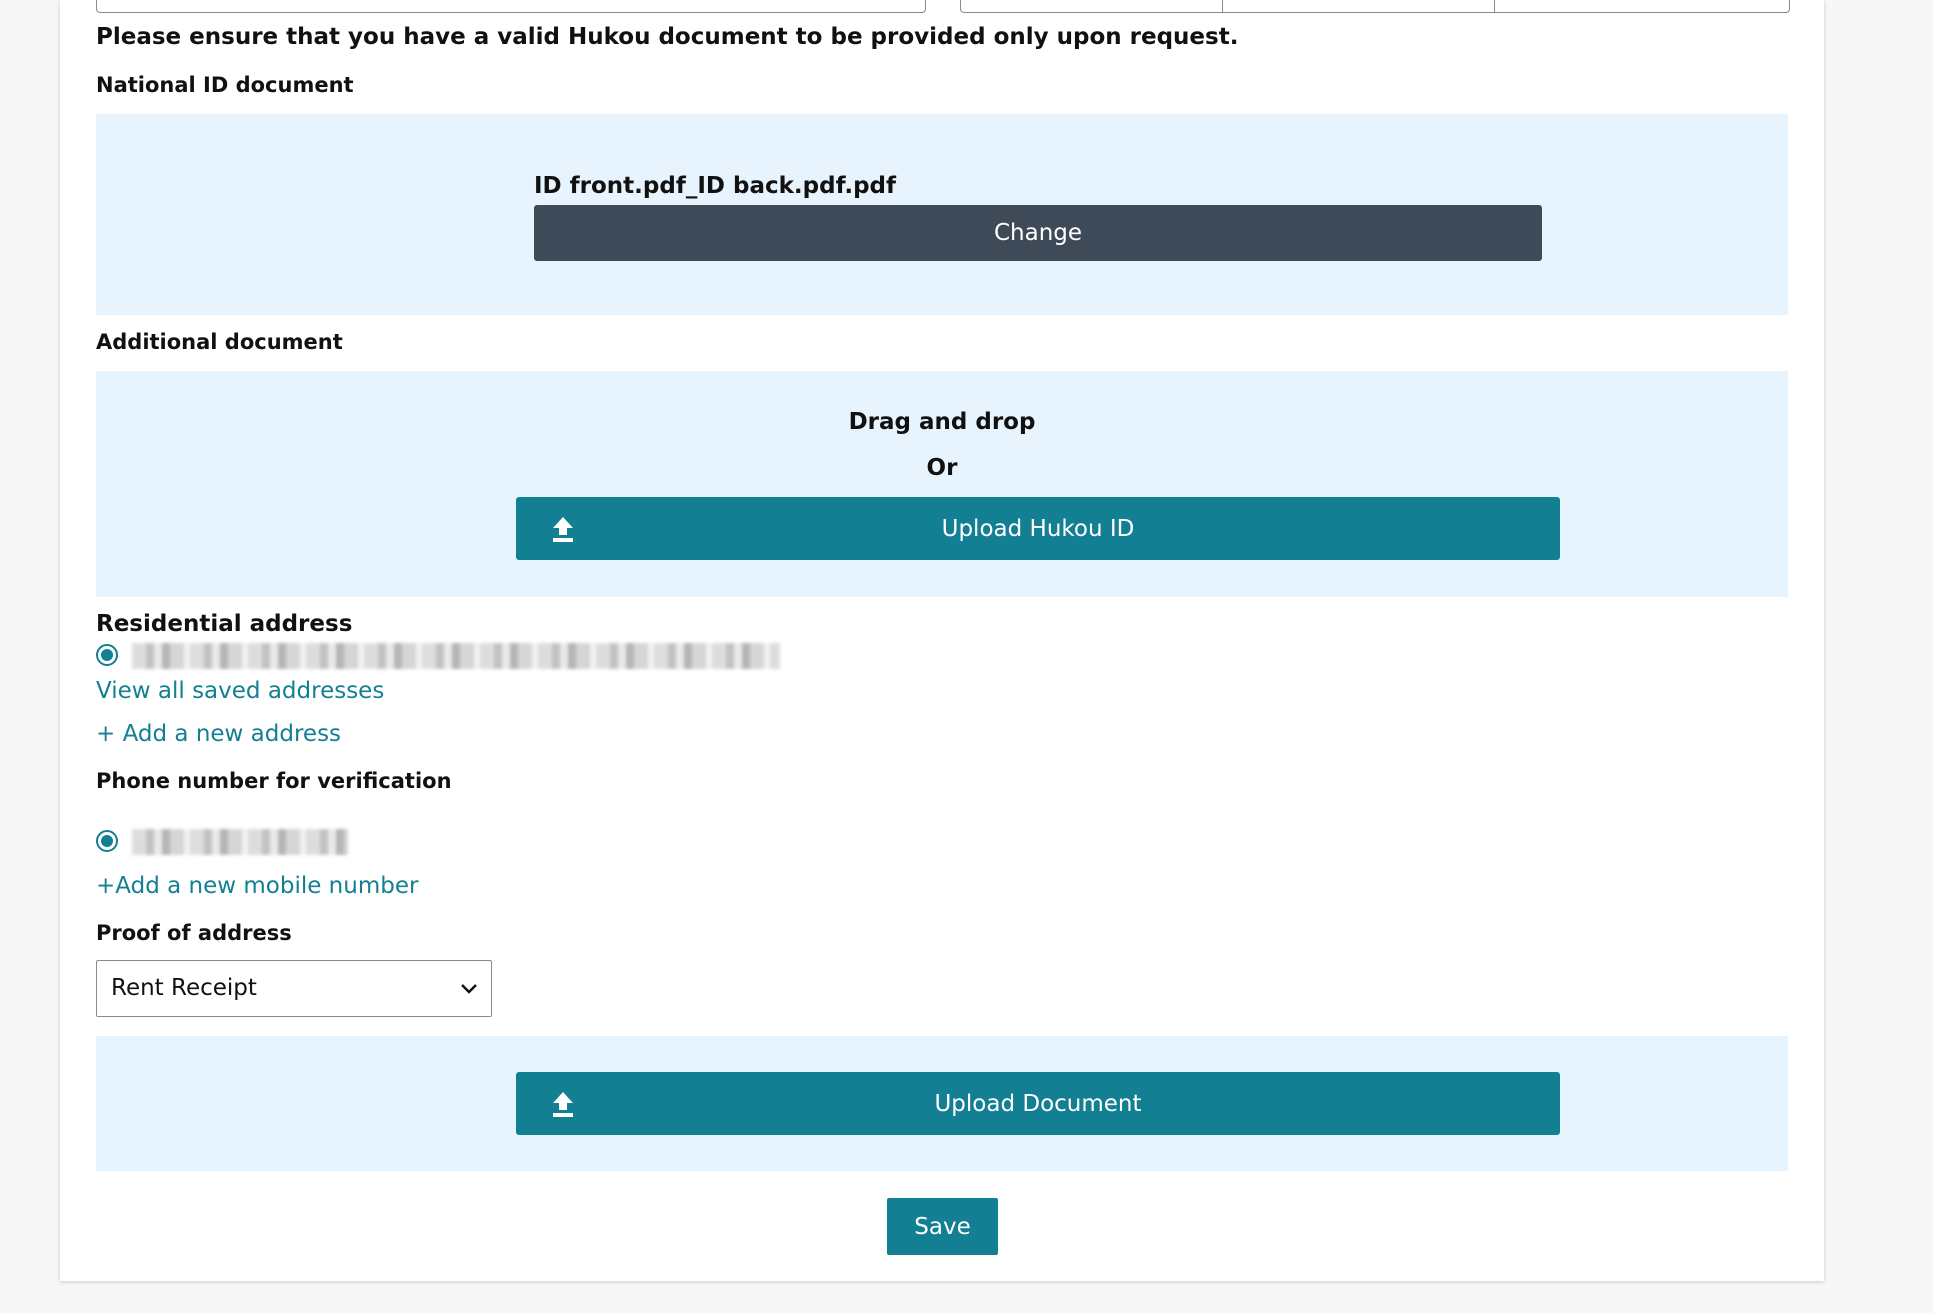 The height and width of the screenshot is (1313, 1933). What do you see at coordinates (225, 85) in the screenshot?
I see `national-id-label: National ID document` at bounding box center [225, 85].